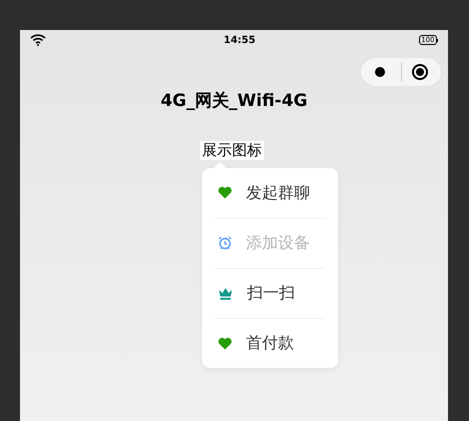 Image resolution: width=469 pixels, height=421 pixels. Describe the element at coordinates (240, 41) in the screenshot. I see `status-time: 14:55` at that location.